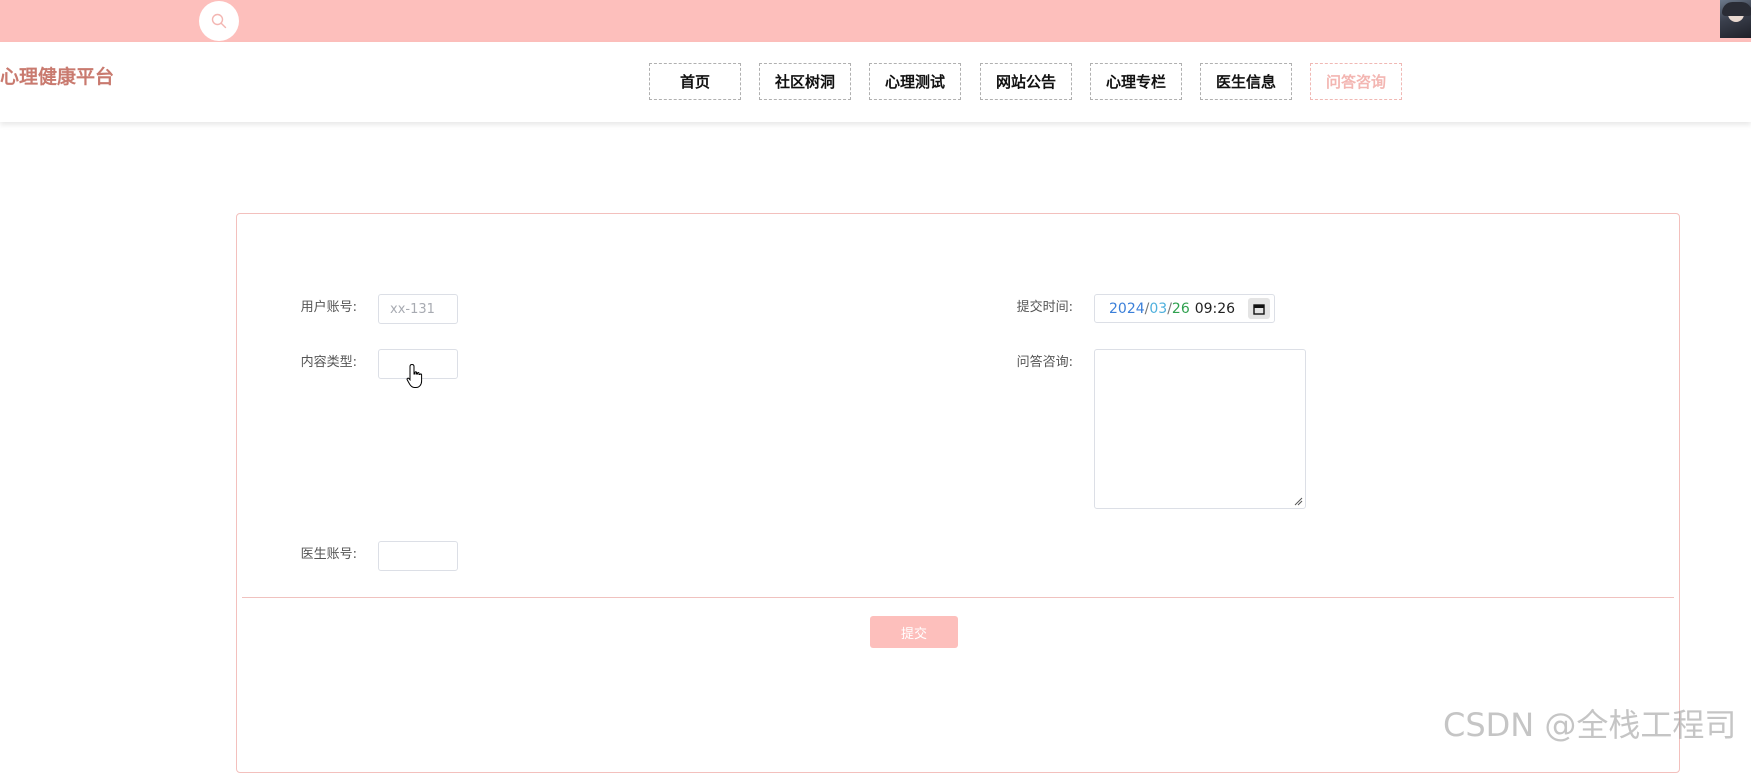 This screenshot has width=1751, height=773. I want to click on main-nav: 心理健康平台 首页 社区树洞 心理测试 网站公告 心理专栏 医生信息 问答咨询, so click(875, 82).